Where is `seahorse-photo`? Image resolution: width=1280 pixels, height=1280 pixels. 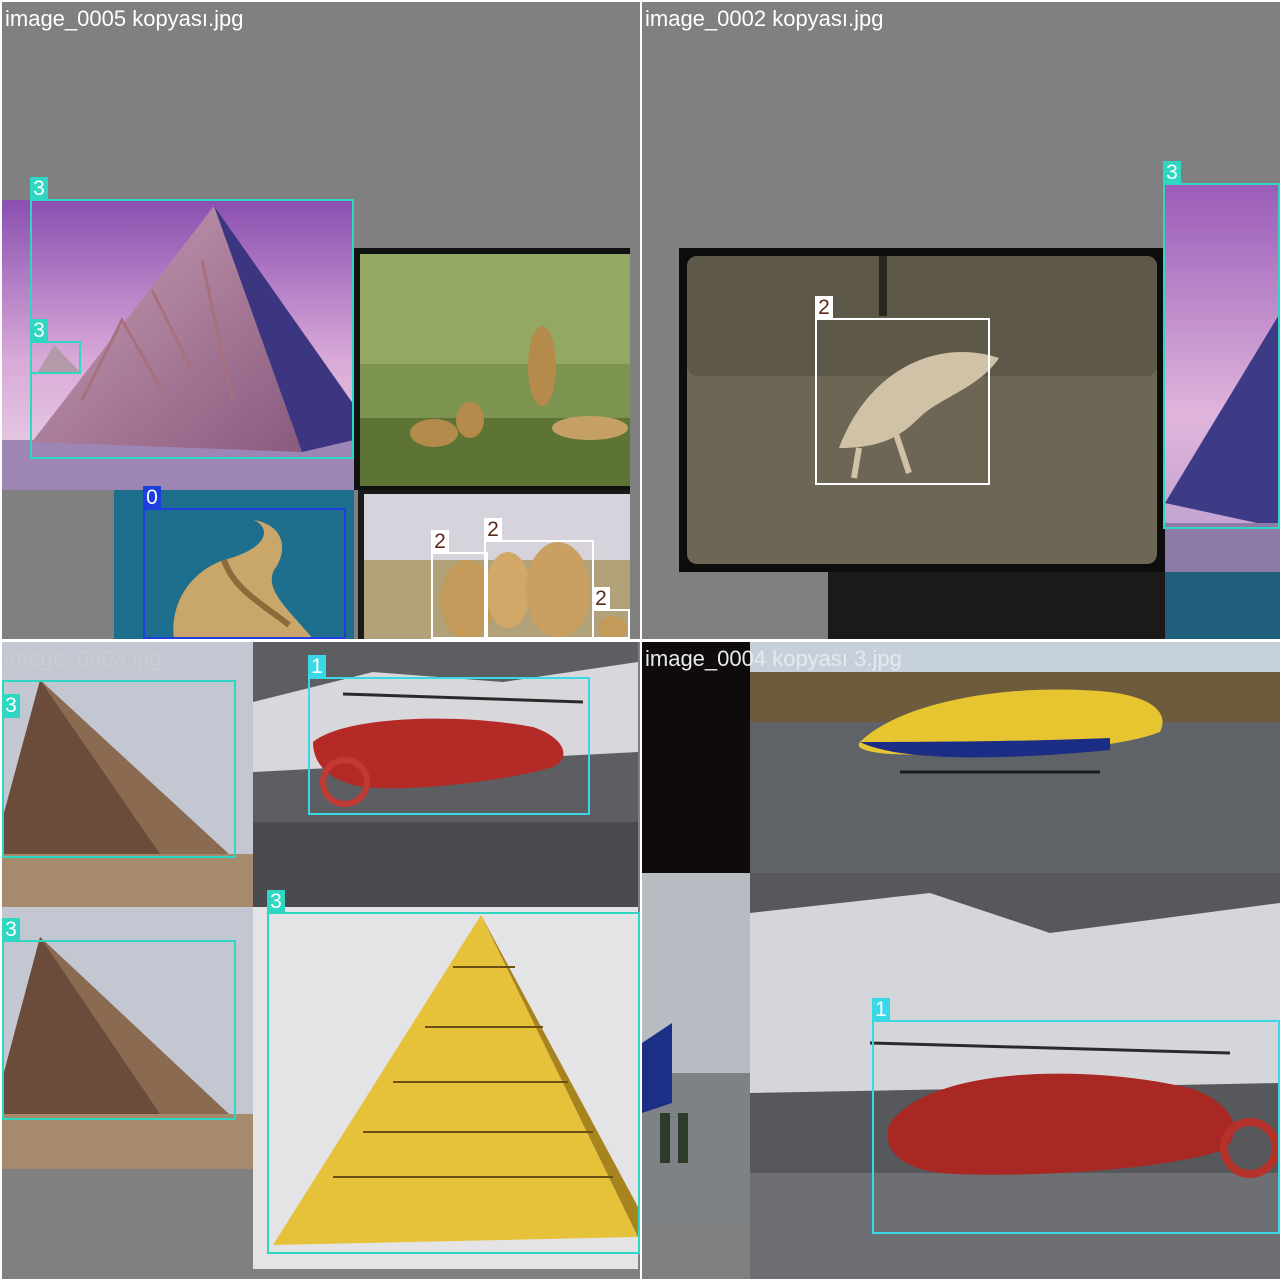 seahorse-photo is located at coordinates (1222, 605).